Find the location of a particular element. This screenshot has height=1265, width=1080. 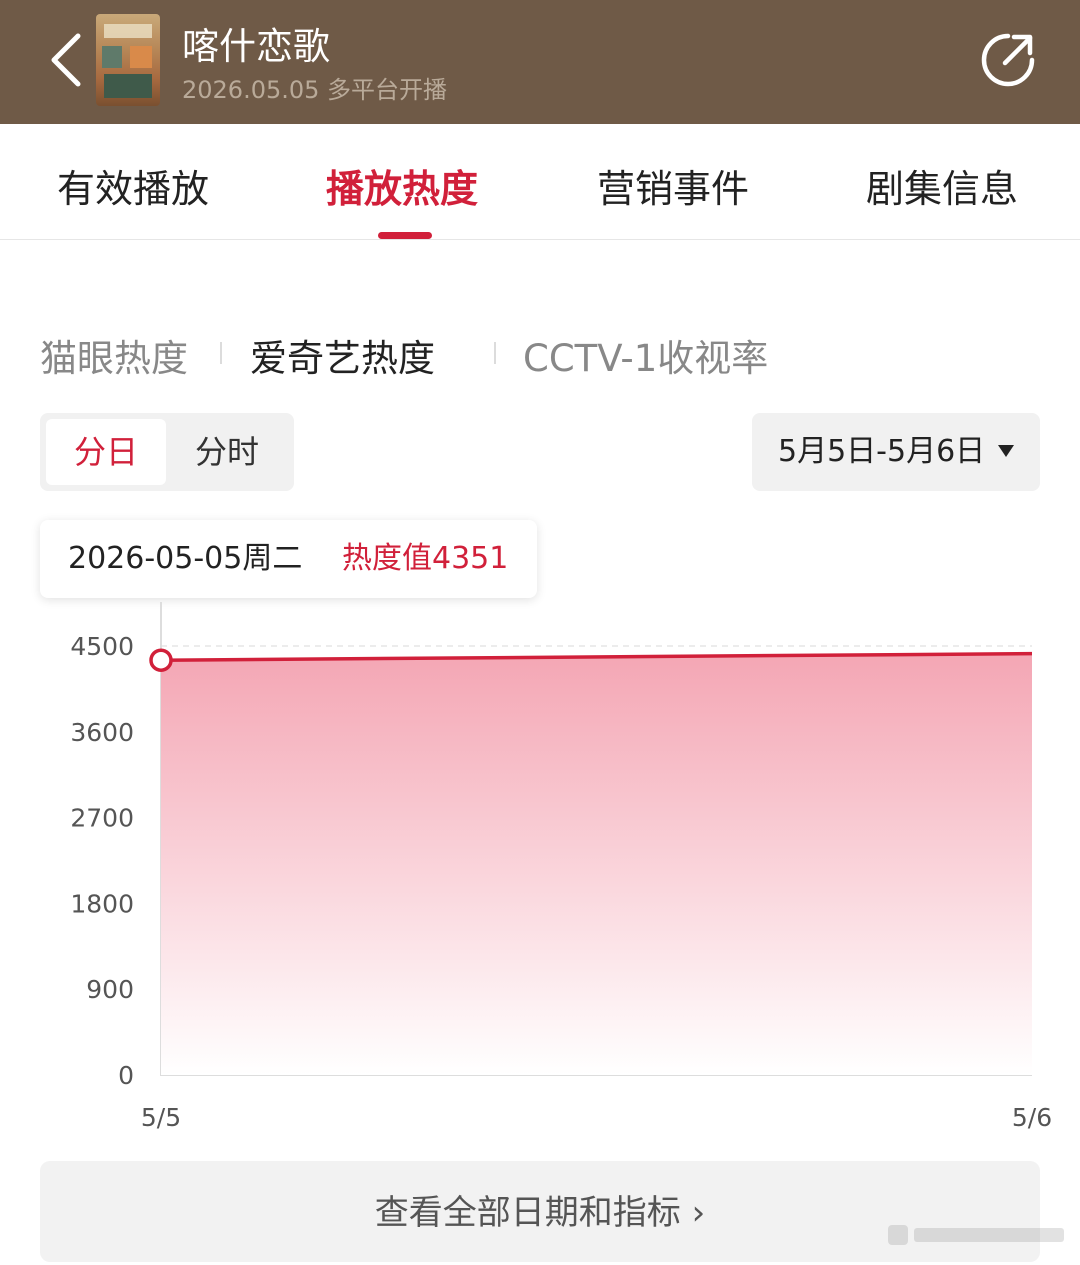

y-tick-label: 2700 is located at coordinates (102, 818).